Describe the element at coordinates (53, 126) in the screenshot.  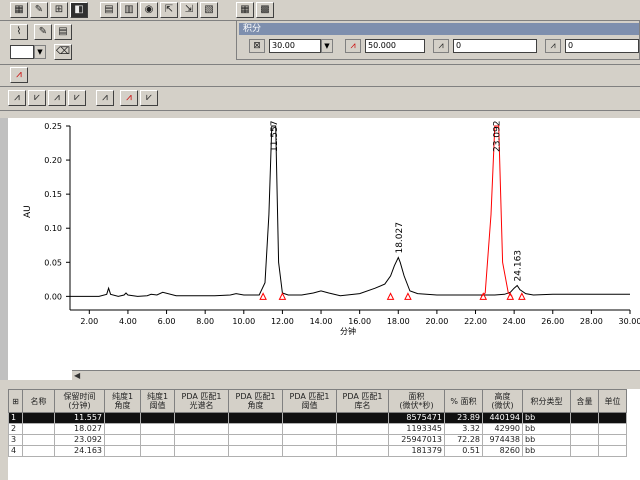
I see `y-tick-label-5: 0.25` at that location.